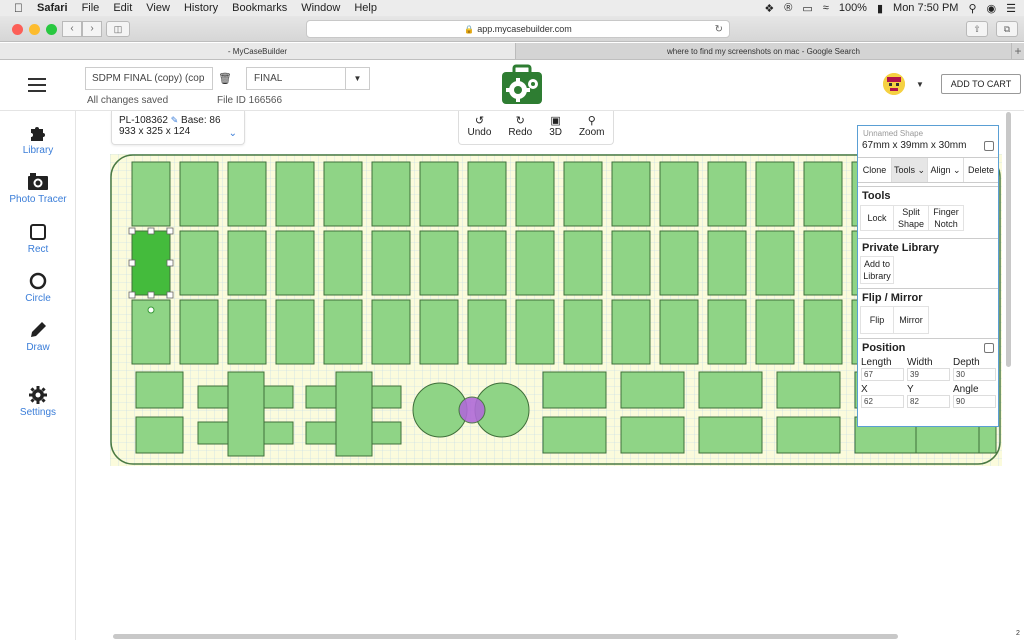 This screenshot has width=1024, height=640. What do you see at coordinates (259, 8) in the screenshot?
I see `menu-bookmarks: Bookmarks` at bounding box center [259, 8].